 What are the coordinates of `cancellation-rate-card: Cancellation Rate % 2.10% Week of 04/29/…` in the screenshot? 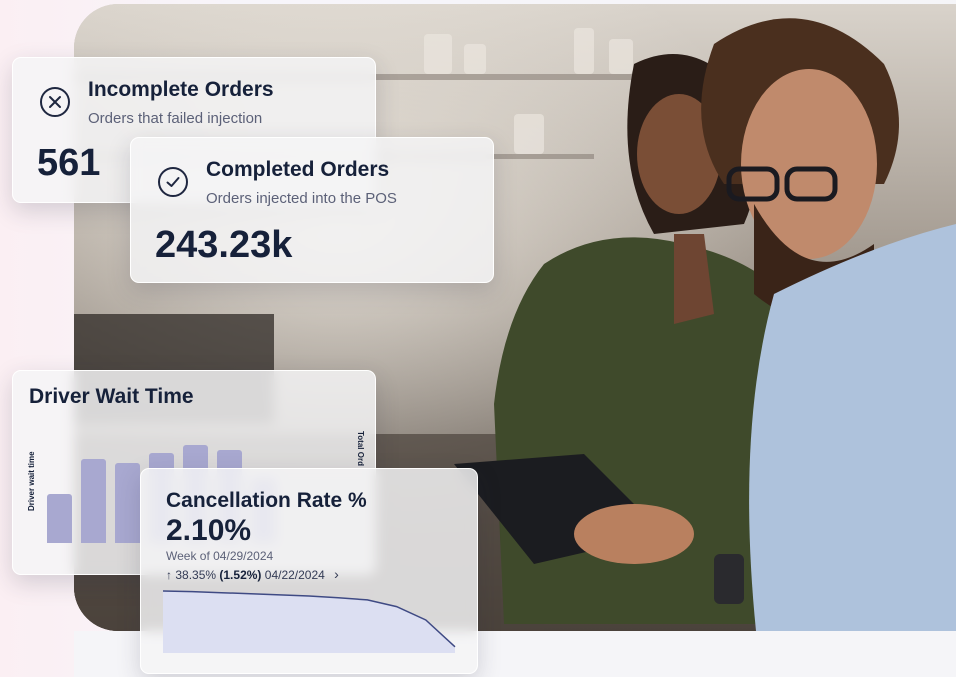 It's located at (309, 571).